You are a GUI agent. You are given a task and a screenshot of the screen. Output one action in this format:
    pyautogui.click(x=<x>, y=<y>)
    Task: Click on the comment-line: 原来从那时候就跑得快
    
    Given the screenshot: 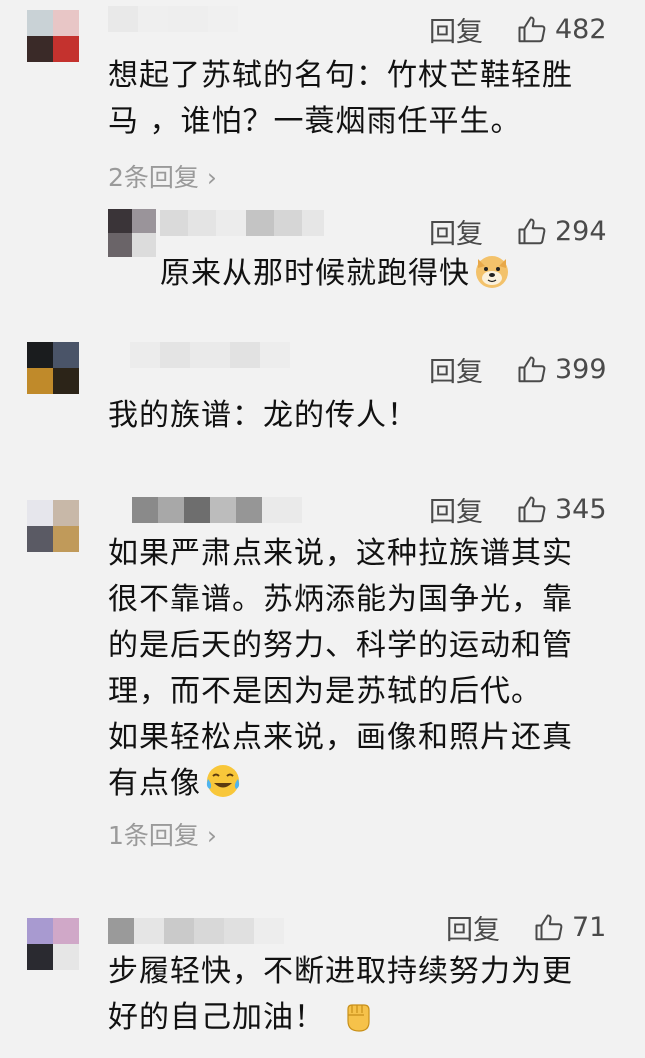 What is the action you would take?
    pyautogui.click(x=315, y=273)
    